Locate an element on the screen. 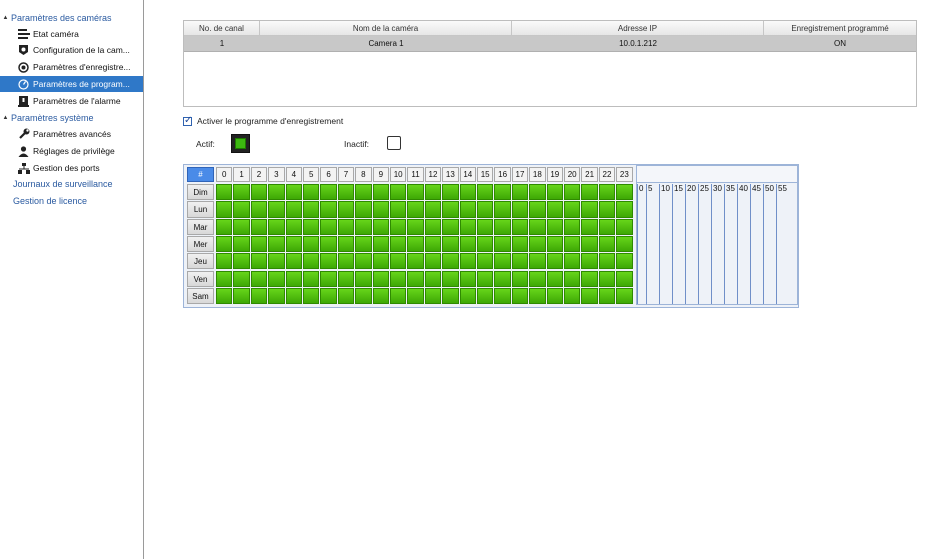 The height and width of the screenshot is (559, 942). hour-header-14: 14 is located at coordinates (467, 174).